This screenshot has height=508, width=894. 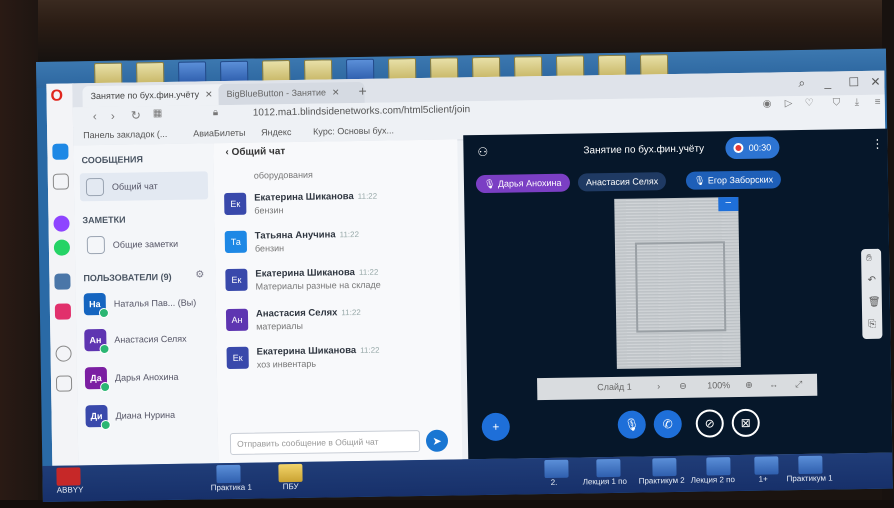 I want to click on abbyy-icon, so click(x=68, y=476).